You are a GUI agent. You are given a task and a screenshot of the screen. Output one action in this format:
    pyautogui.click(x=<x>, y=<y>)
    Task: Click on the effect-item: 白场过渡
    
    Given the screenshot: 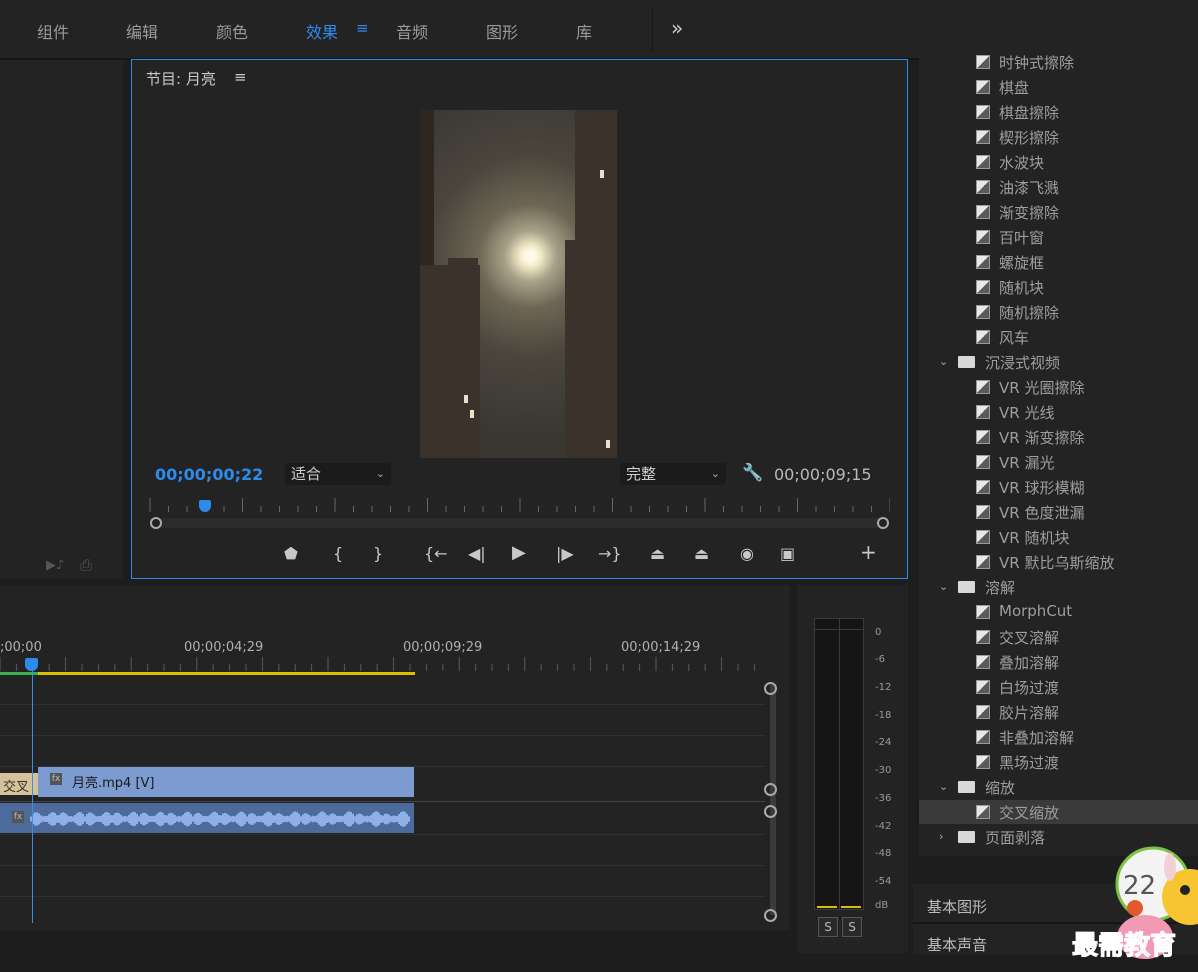 What is the action you would take?
    pyautogui.click(x=1058, y=687)
    